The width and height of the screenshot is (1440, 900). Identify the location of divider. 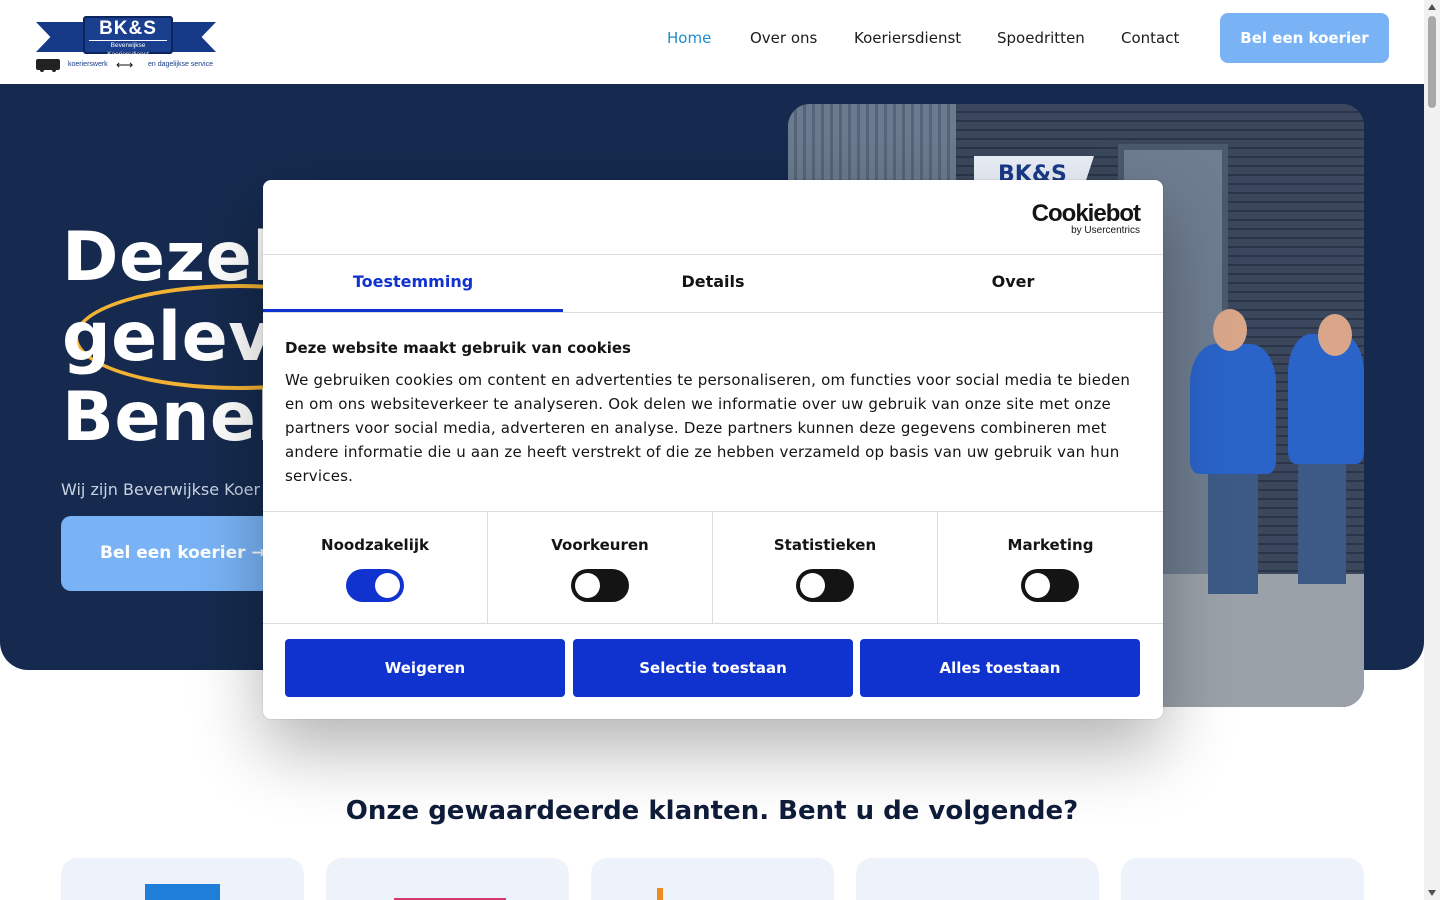
(713, 312).